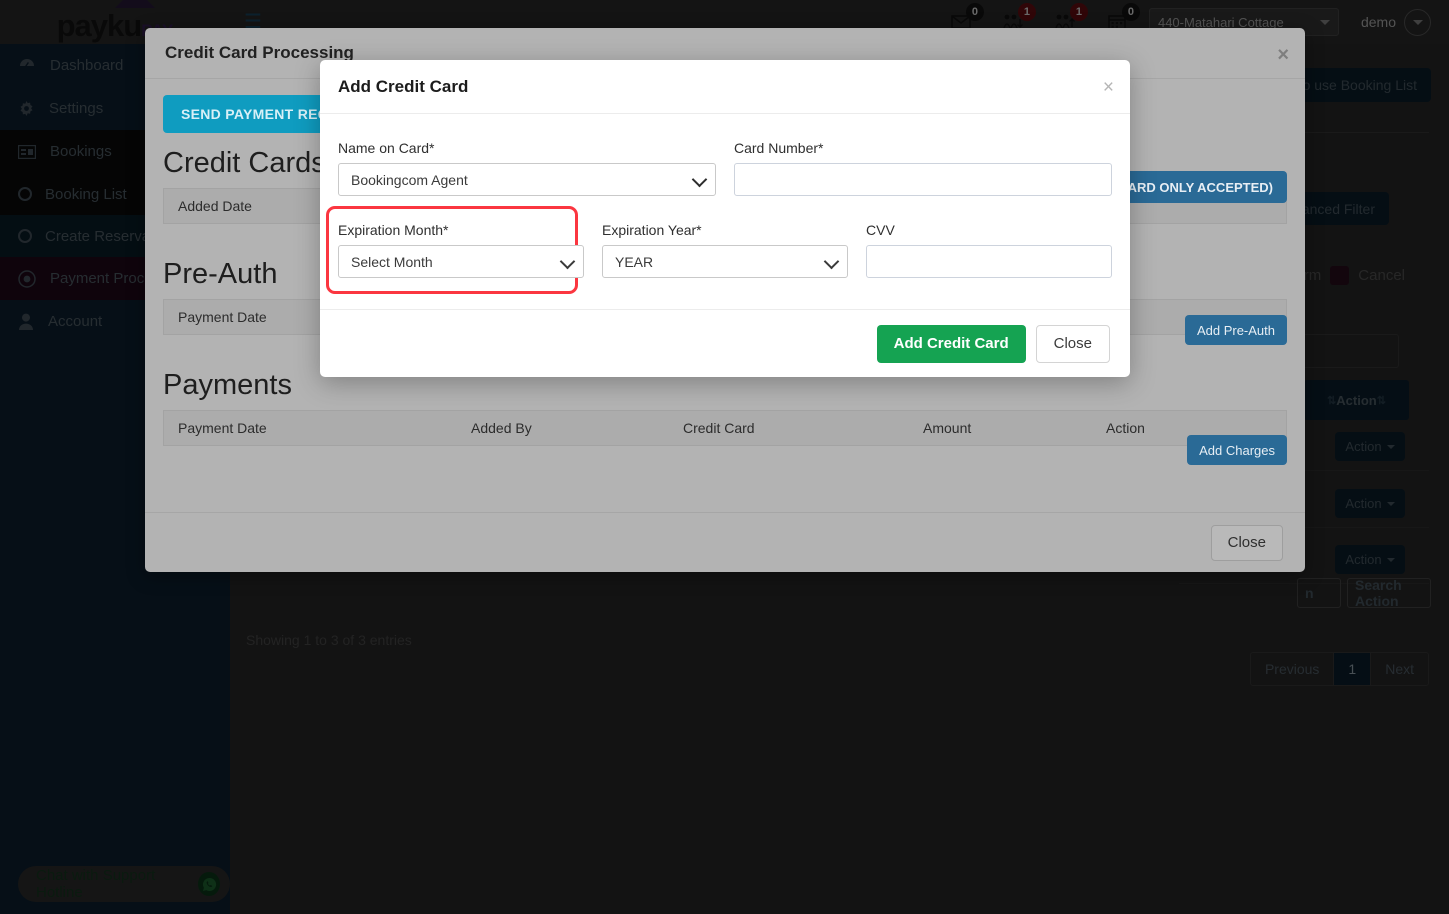 Image resolution: width=1449 pixels, height=914 pixels. What do you see at coordinates (215, 206) in the screenshot?
I see `column-header-added-date: Added Date` at bounding box center [215, 206].